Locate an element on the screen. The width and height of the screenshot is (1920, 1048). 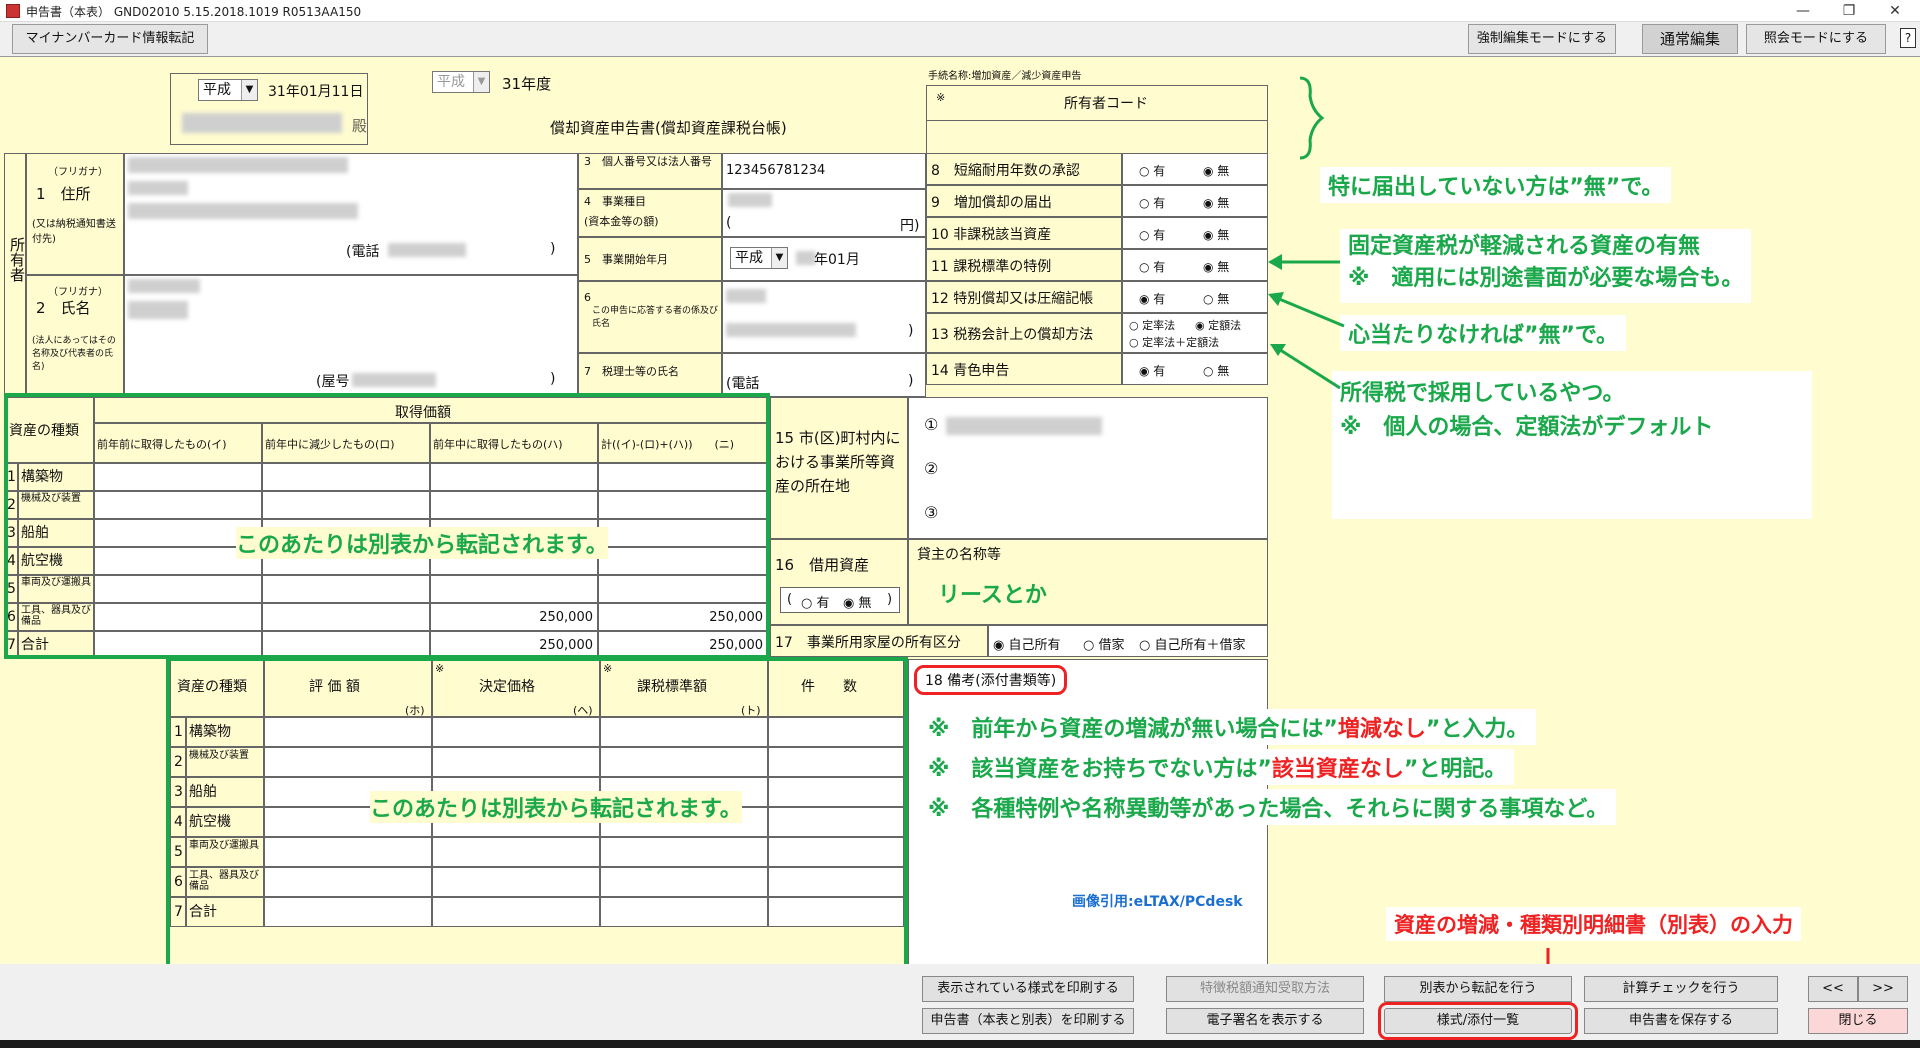
attachments-list-button: 様式/添付一覧 is located at coordinates (1478, 1021).